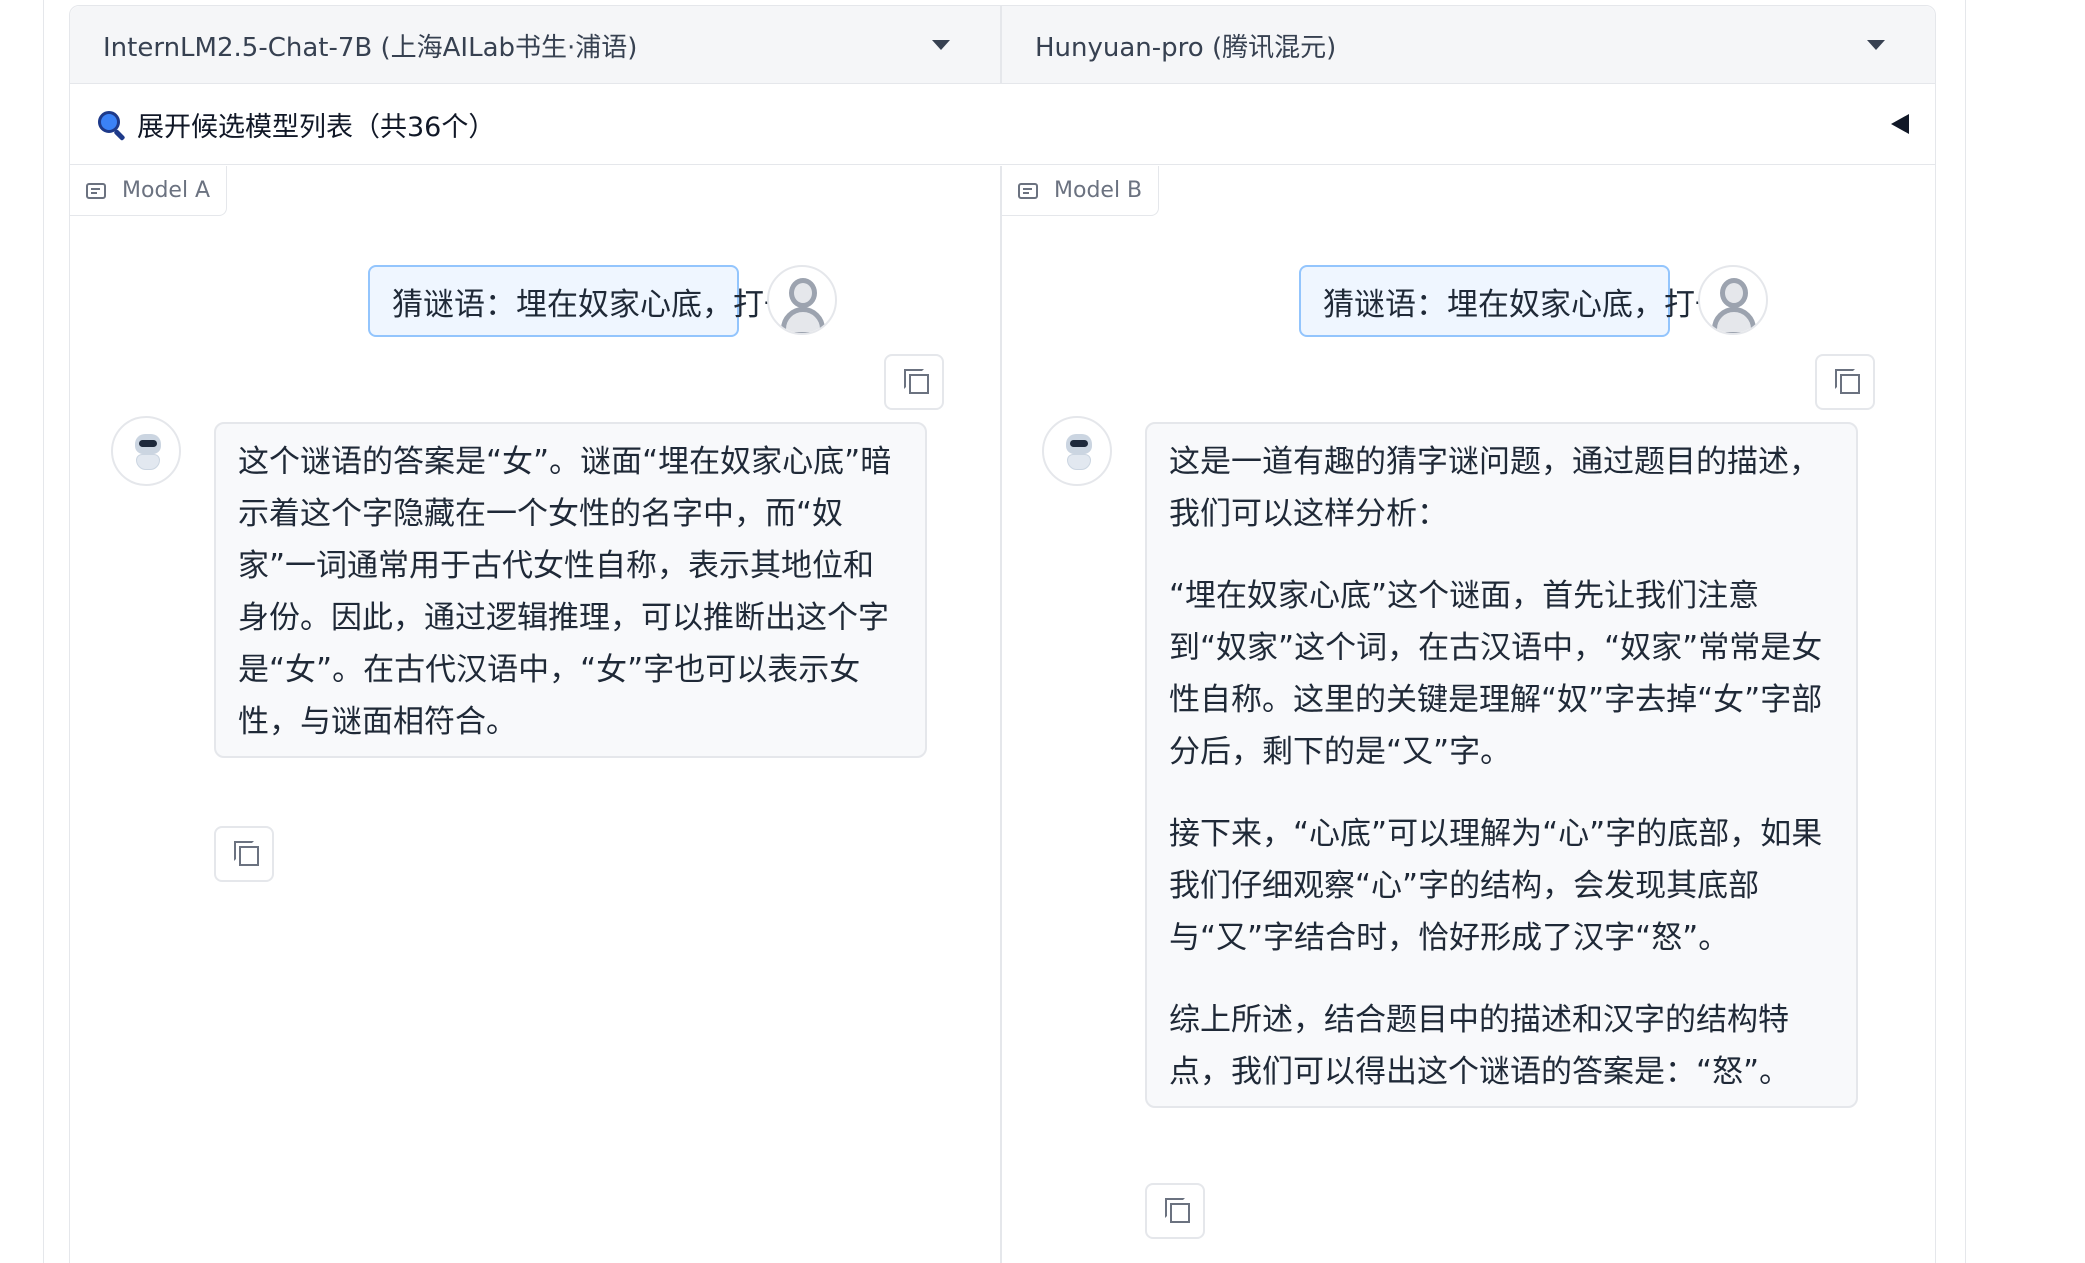 Image resolution: width=2085 pixels, height=1263 pixels. I want to click on triangle-left-icon, so click(1900, 124).